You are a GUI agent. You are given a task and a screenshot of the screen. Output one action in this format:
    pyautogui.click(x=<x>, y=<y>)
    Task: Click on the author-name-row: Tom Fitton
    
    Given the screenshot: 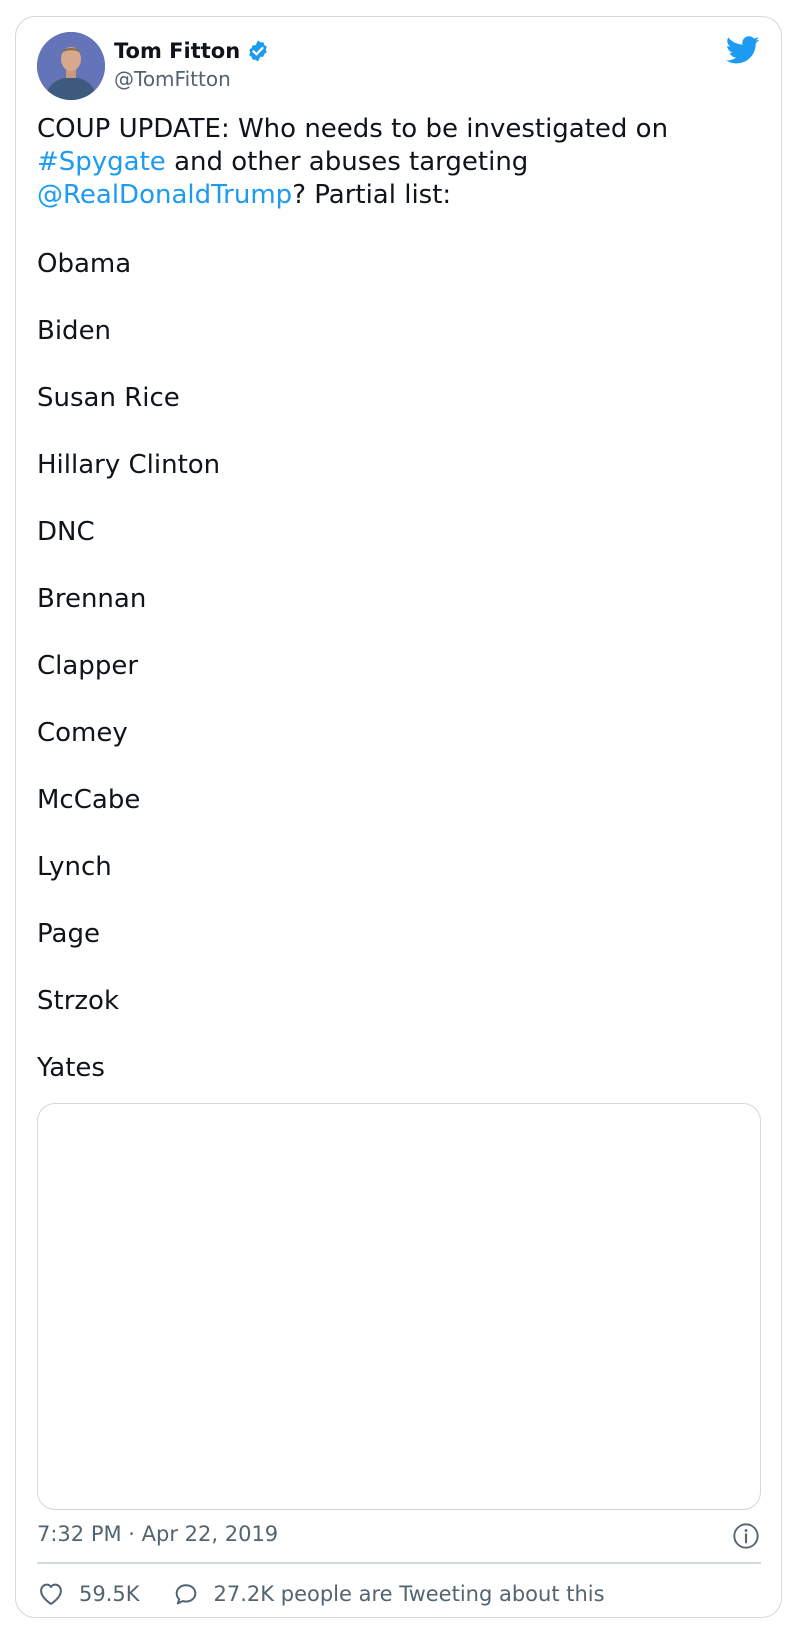 What is the action you would take?
    pyautogui.click(x=192, y=51)
    